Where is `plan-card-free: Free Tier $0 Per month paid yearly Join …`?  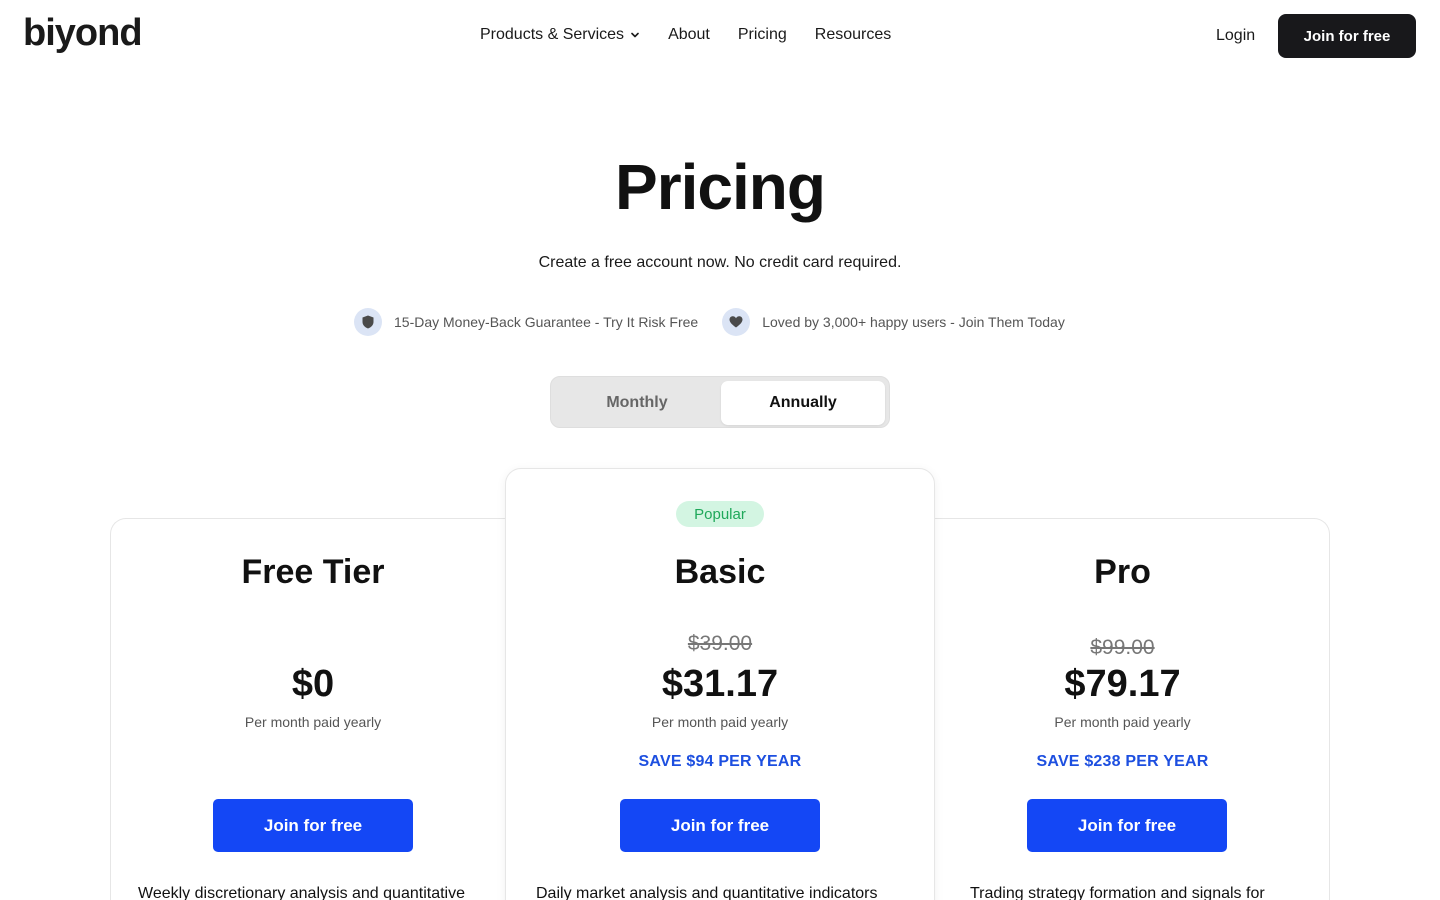 plan-card-free: Free Tier $0 Per month paid yearly Join … is located at coordinates (312, 709).